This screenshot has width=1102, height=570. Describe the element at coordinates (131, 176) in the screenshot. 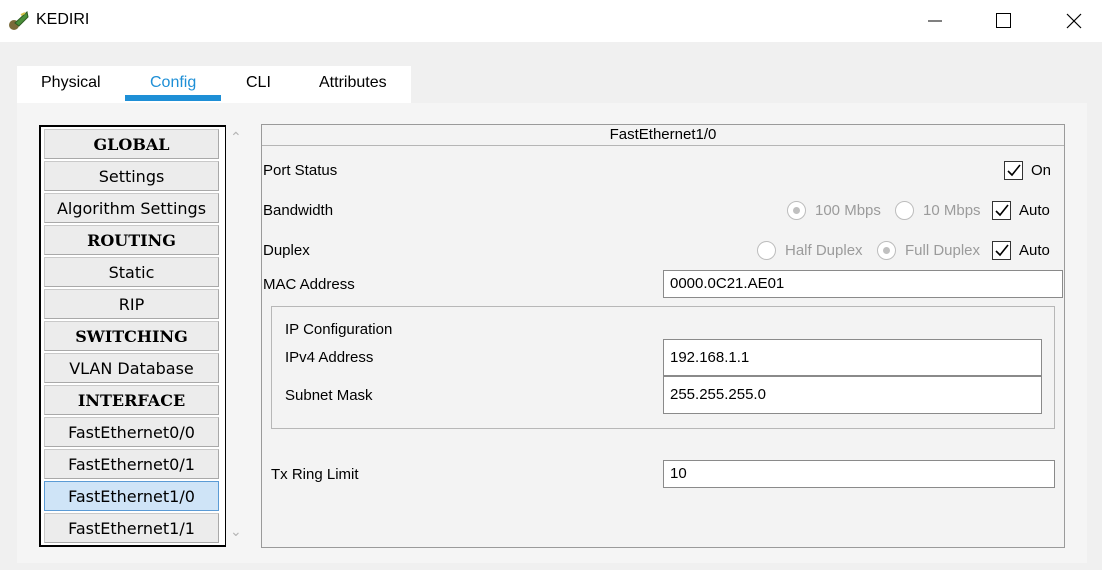

I see `nav-item-settings: Settings` at that location.